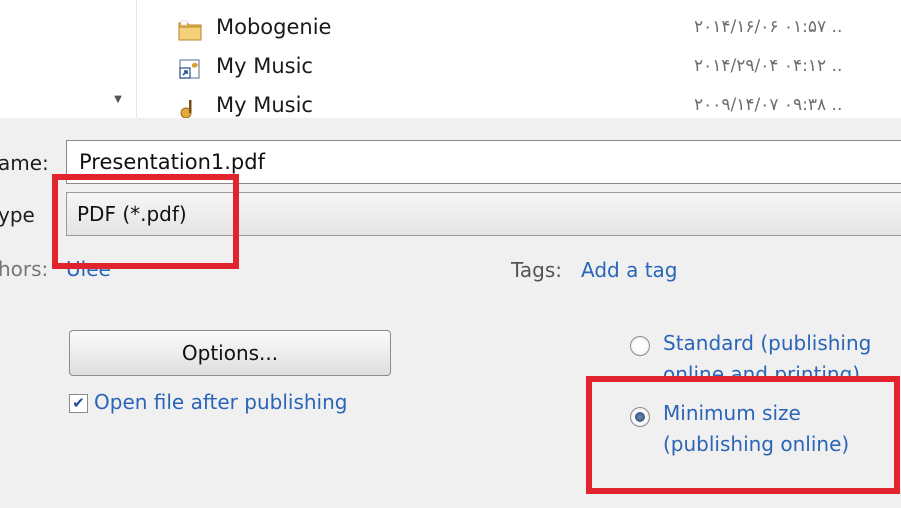 This screenshot has height=508, width=901. What do you see at coordinates (483, 162) in the screenshot?
I see `filename-input: Presentation1.pdf` at bounding box center [483, 162].